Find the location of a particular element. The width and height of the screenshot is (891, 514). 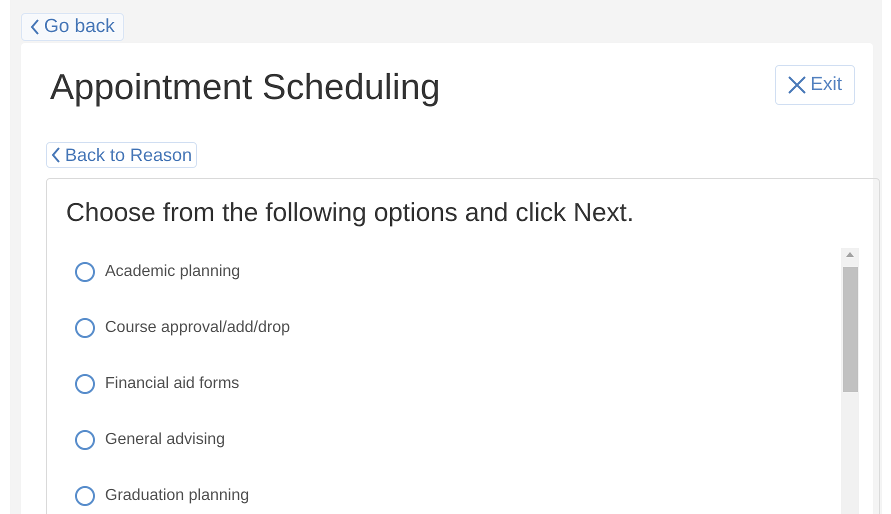

option-label: General advising is located at coordinates (165, 440).